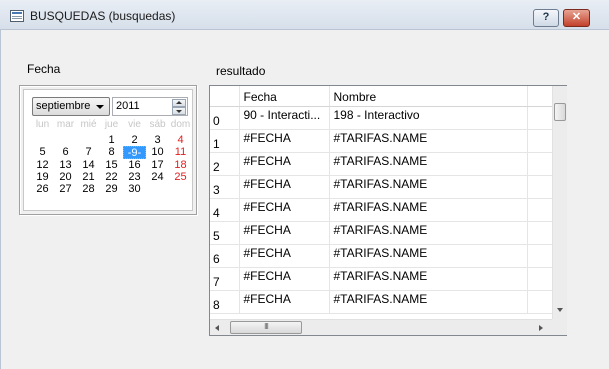 This screenshot has width=609, height=369. I want to click on row-index: 5, so click(225, 233).